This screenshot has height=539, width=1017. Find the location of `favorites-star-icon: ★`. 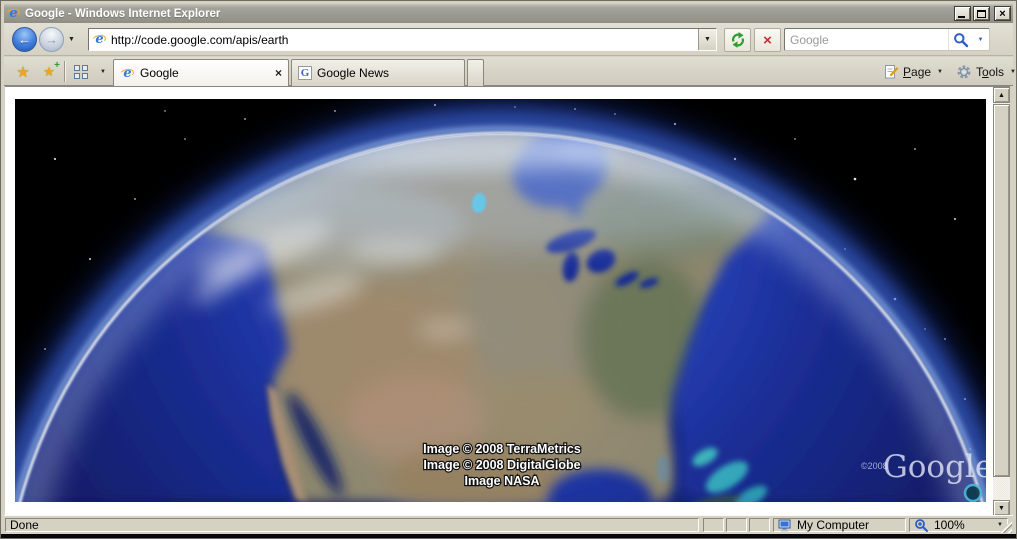

favorites-star-icon: ★ is located at coordinates (23, 72).